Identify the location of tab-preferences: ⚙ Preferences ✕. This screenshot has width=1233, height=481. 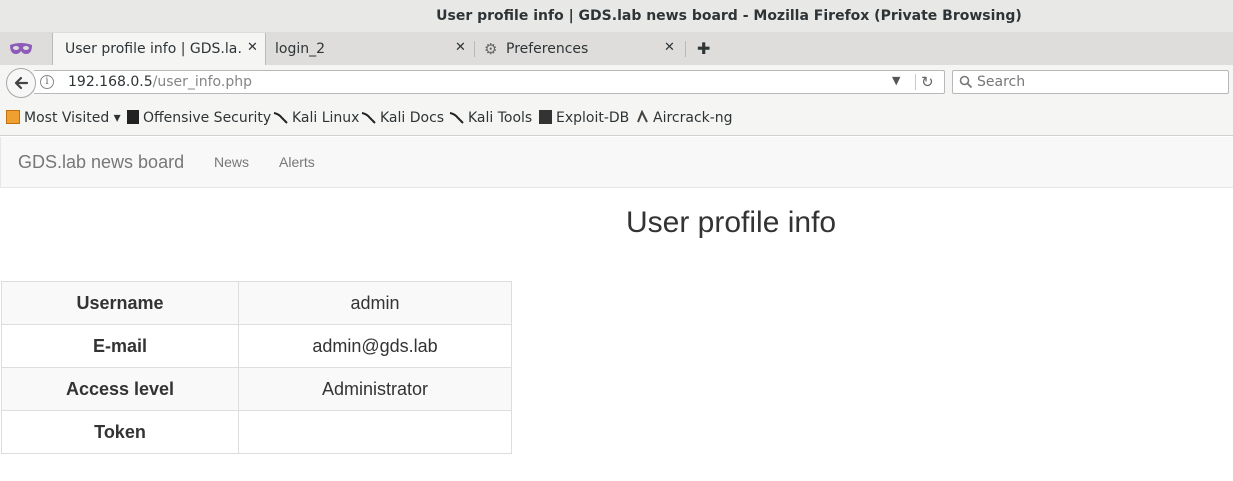
(580, 49).